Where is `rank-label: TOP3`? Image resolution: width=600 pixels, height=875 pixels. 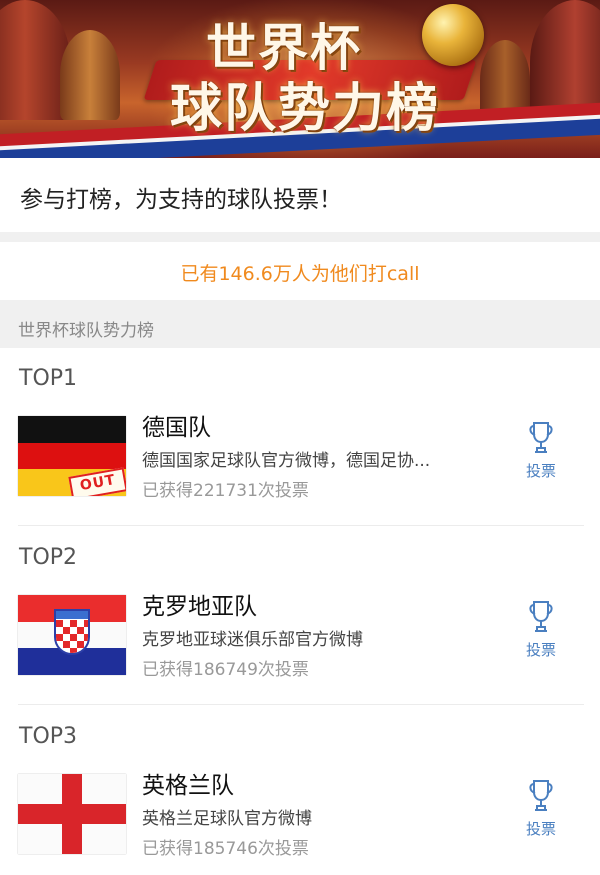 rank-label: TOP3 is located at coordinates (48, 736).